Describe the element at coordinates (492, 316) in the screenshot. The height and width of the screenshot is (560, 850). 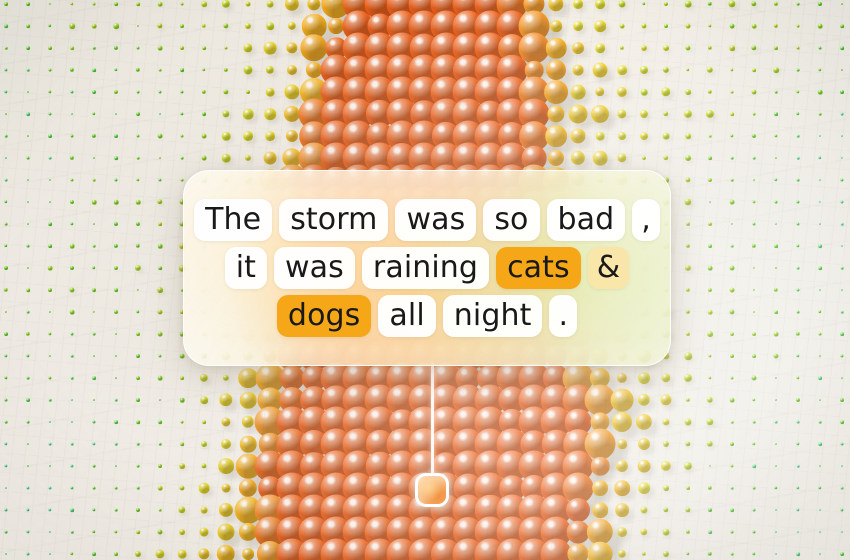
I see `token-chip: night` at that location.